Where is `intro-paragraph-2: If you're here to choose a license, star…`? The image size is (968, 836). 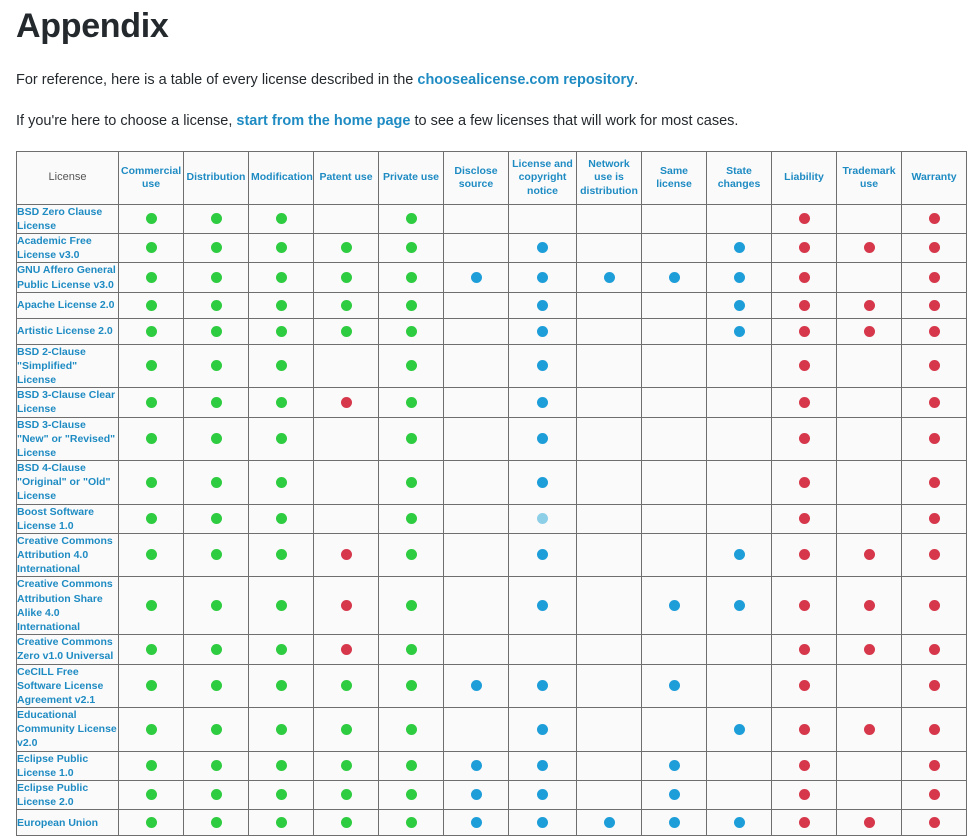 intro-paragraph-2: If you're here to choose a license, star… is located at coordinates (484, 121).